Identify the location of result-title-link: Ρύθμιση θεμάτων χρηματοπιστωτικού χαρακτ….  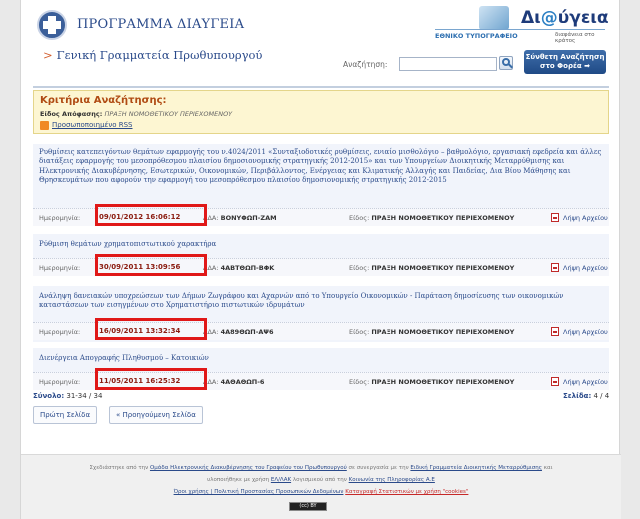
(322, 244).